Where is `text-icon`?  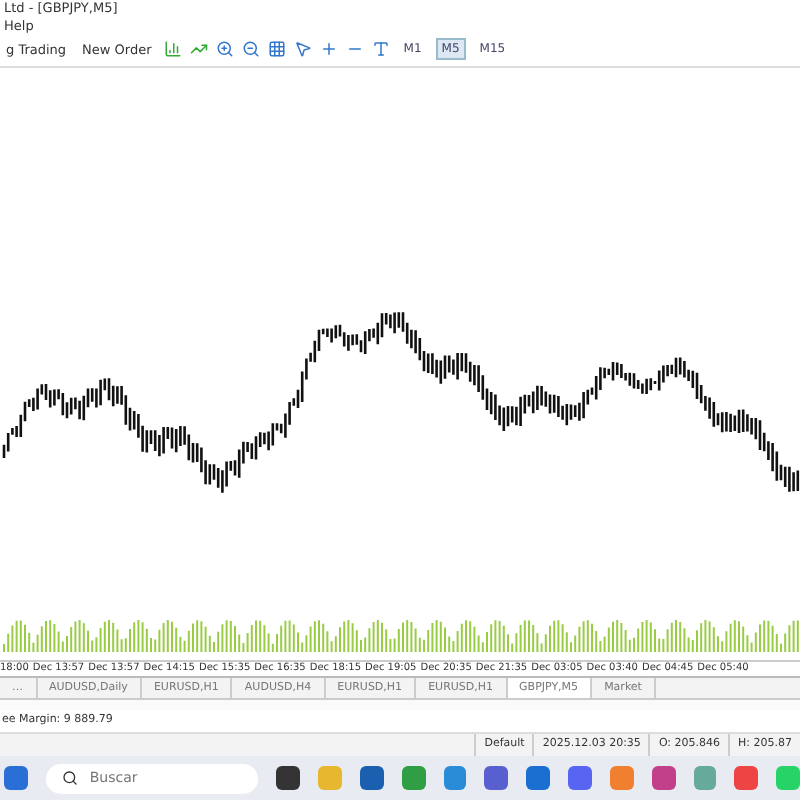 text-icon is located at coordinates (380, 49).